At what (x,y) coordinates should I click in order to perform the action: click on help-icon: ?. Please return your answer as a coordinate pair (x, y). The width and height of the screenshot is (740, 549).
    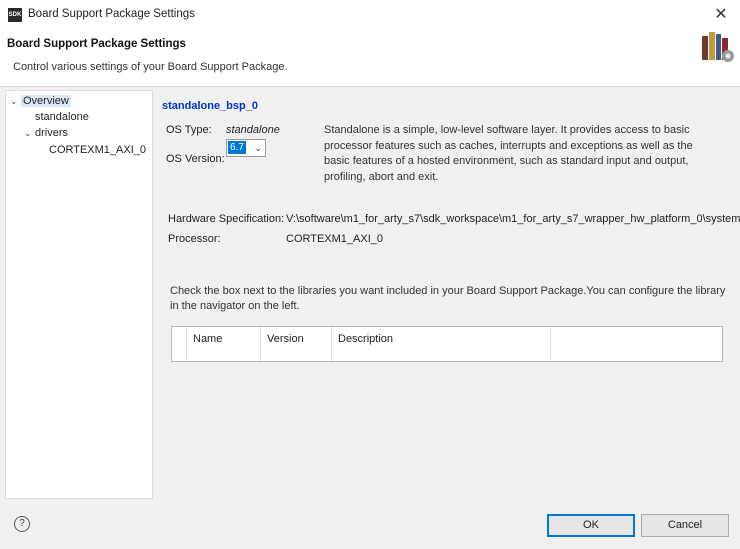
    Looking at the image, I should click on (22, 524).